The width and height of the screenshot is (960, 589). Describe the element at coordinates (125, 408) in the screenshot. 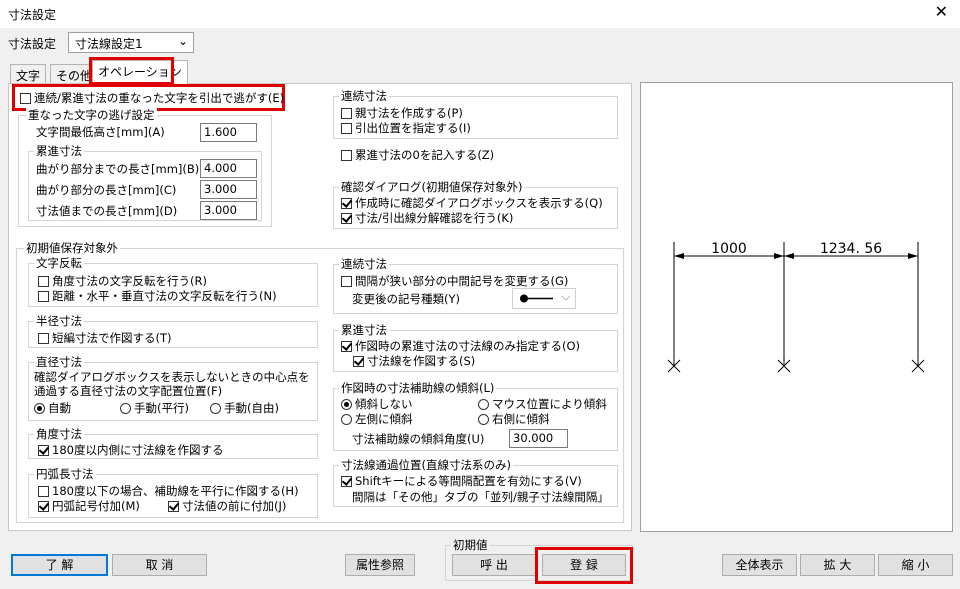

I see `diameter-manual-parallel-radio` at that location.